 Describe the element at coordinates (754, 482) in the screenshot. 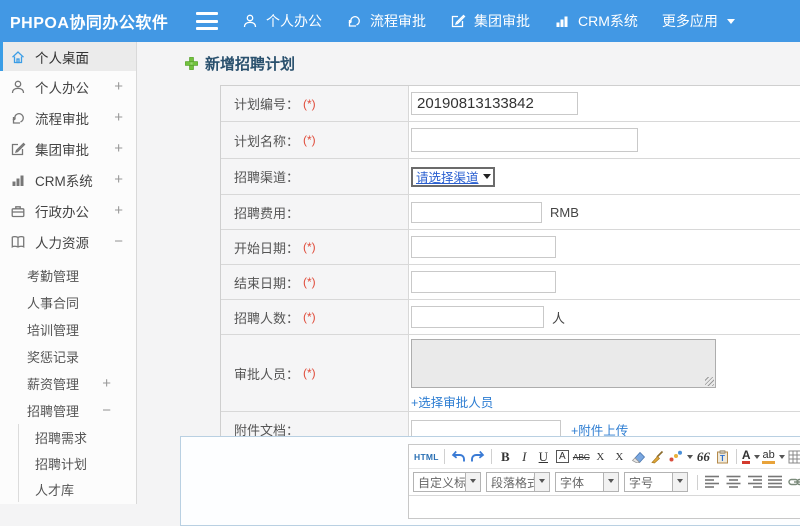

I see `align-right-button` at that location.